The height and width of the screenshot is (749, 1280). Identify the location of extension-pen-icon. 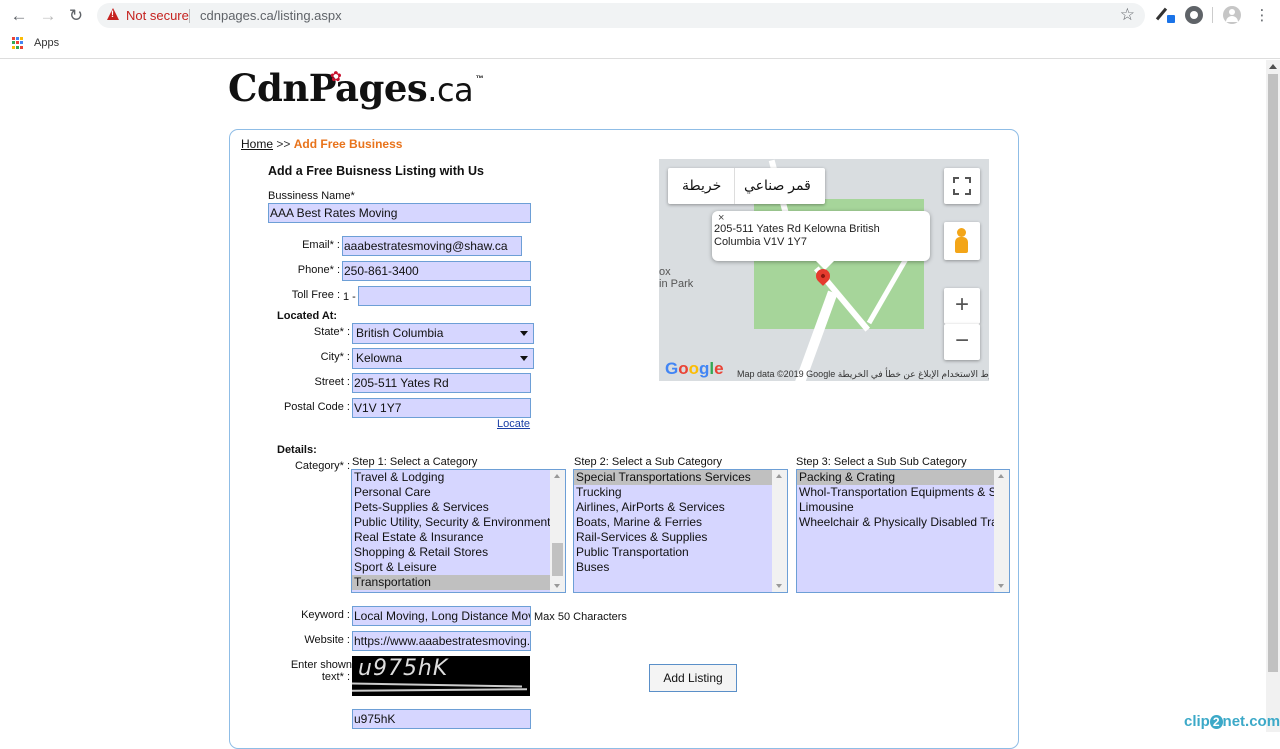
(1165, 15).